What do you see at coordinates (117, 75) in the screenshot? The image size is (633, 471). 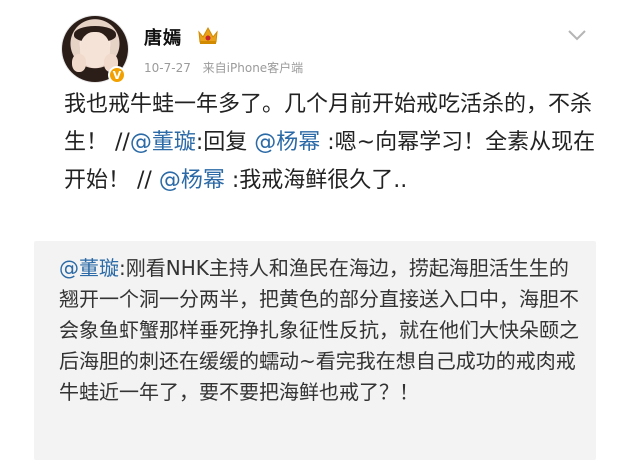 I see `verified-badge-icon: V` at bounding box center [117, 75].